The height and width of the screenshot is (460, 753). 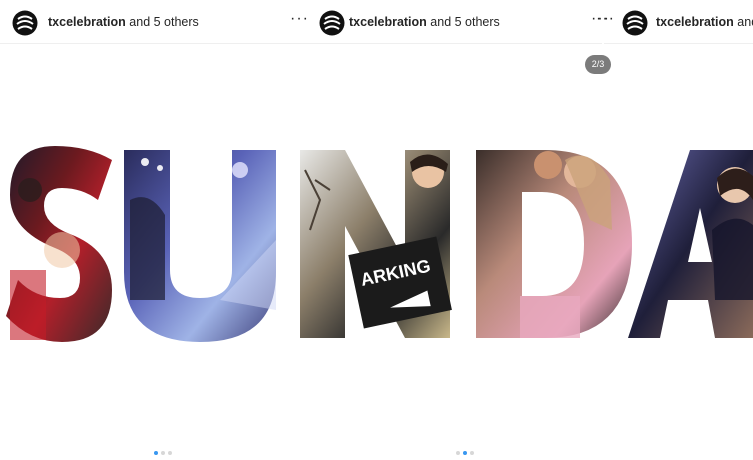 What do you see at coordinates (200, 246) in the screenshot?
I see `letter-u-image` at bounding box center [200, 246].